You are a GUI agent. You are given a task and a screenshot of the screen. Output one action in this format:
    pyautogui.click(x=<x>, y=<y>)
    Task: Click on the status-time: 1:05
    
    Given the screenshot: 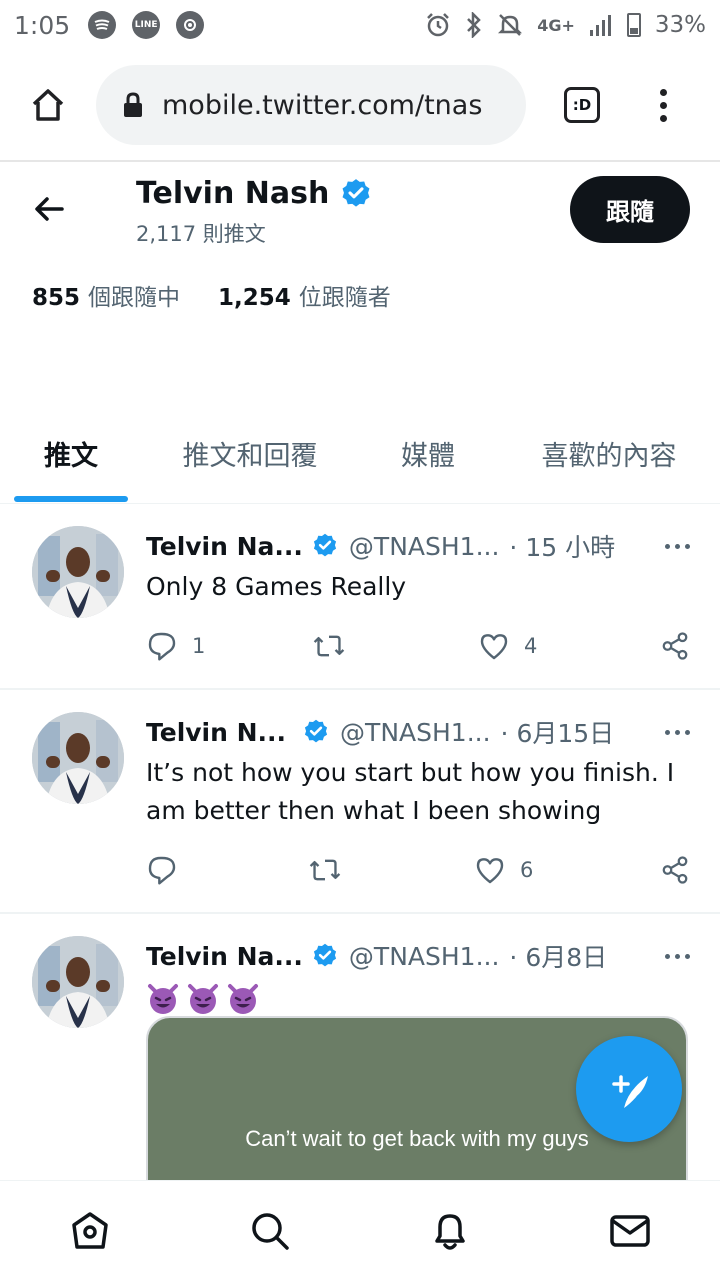 What is the action you would take?
    pyautogui.click(x=42, y=25)
    